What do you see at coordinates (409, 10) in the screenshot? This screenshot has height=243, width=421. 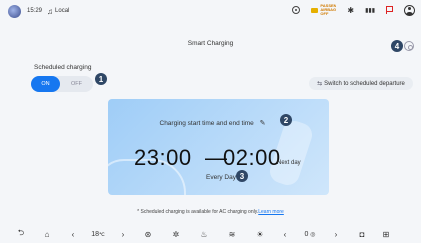 I see `user-icon` at bounding box center [409, 10].